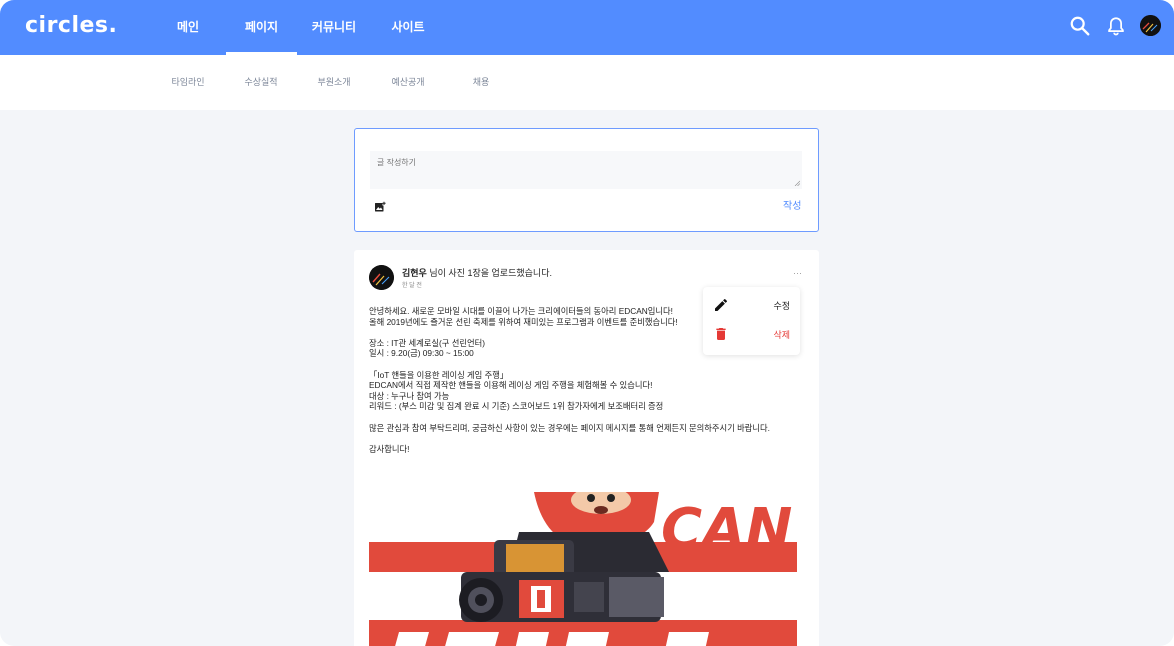 The height and width of the screenshot is (646, 1174). What do you see at coordinates (334, 27) in the screenshot?
I see `nav-community: 커뮤니티` at bounding box center [334, 27].